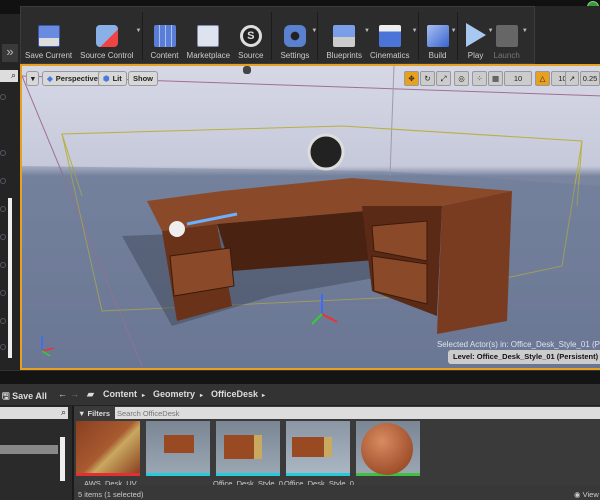  What do you see at coordinates (112, 78) in the screenshot?
I see `lit-button: ⬢ Lit` at bounding box center [112, 78].